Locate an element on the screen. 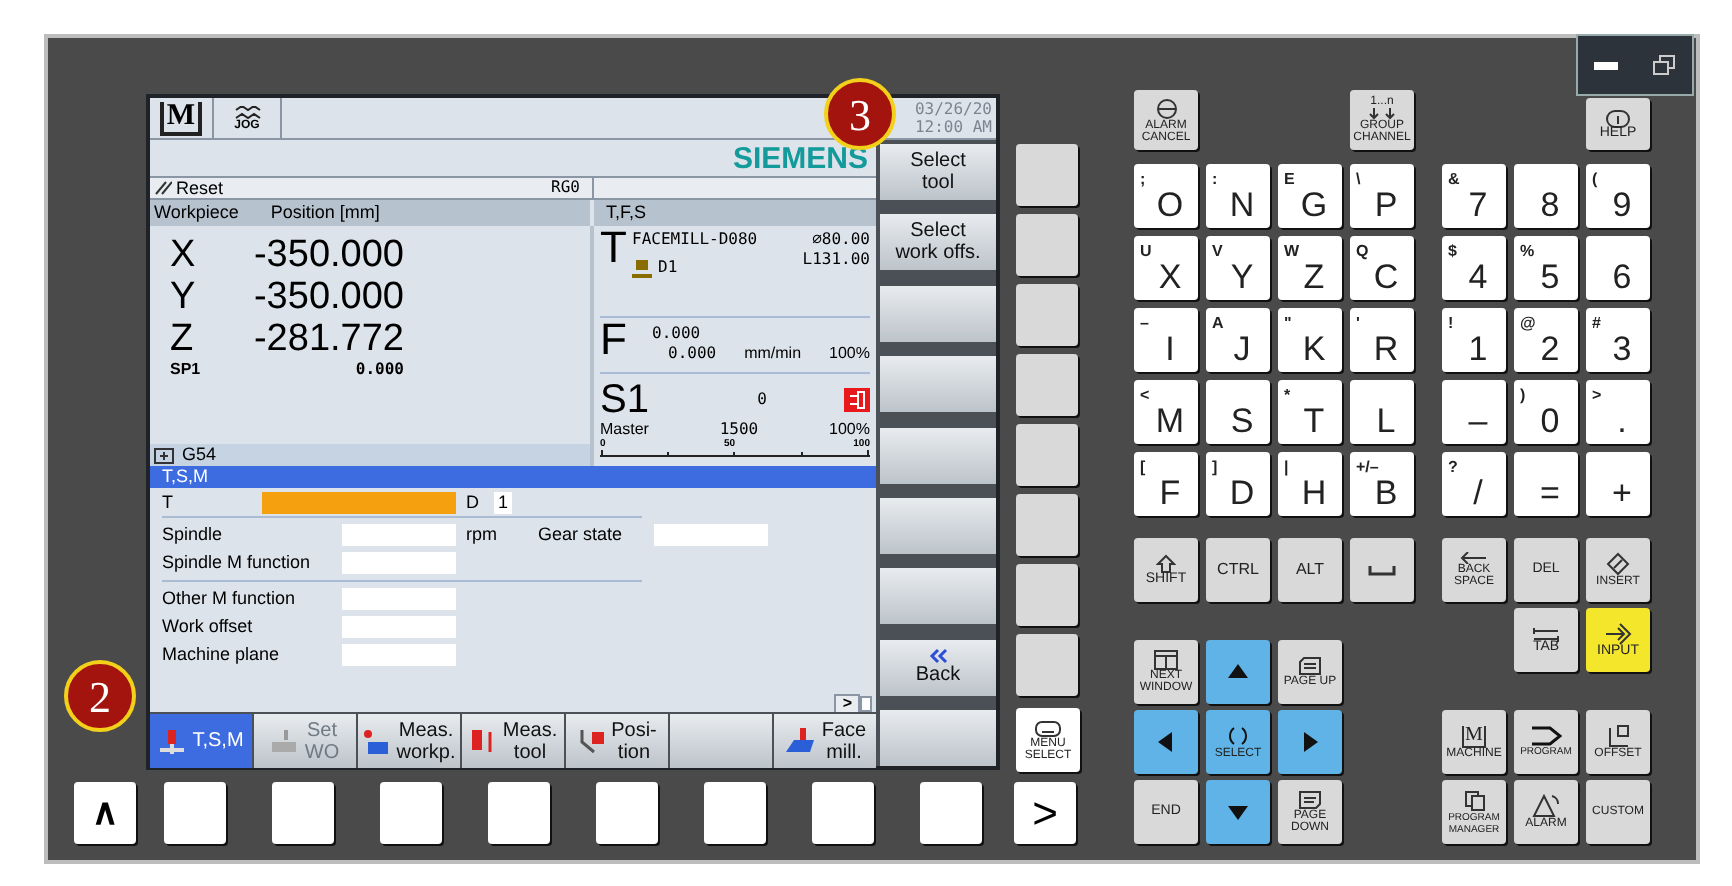 This screenshot has height=886, width=1732. softkey: Meas. tool is located at coordinates (513, 741).